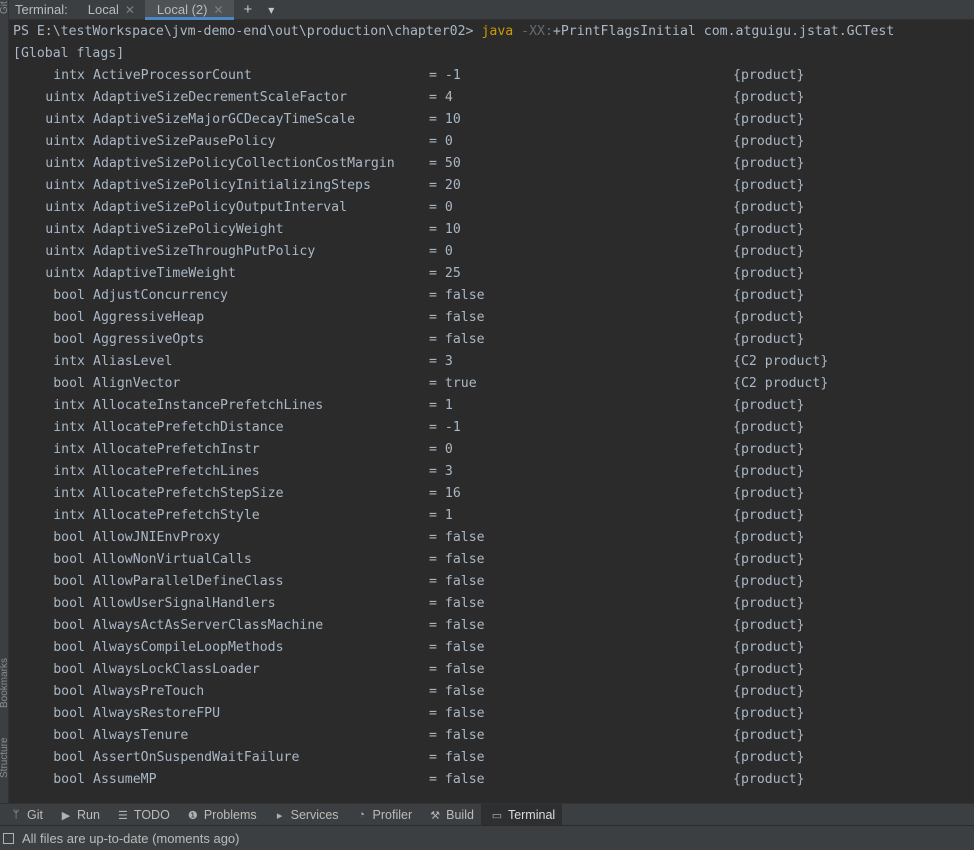 The image size is (974, 850). Describe the element at coordinates (176, 669) in the screenshot. I see `flag-name: AlwaysLockClassLoader` at that location.